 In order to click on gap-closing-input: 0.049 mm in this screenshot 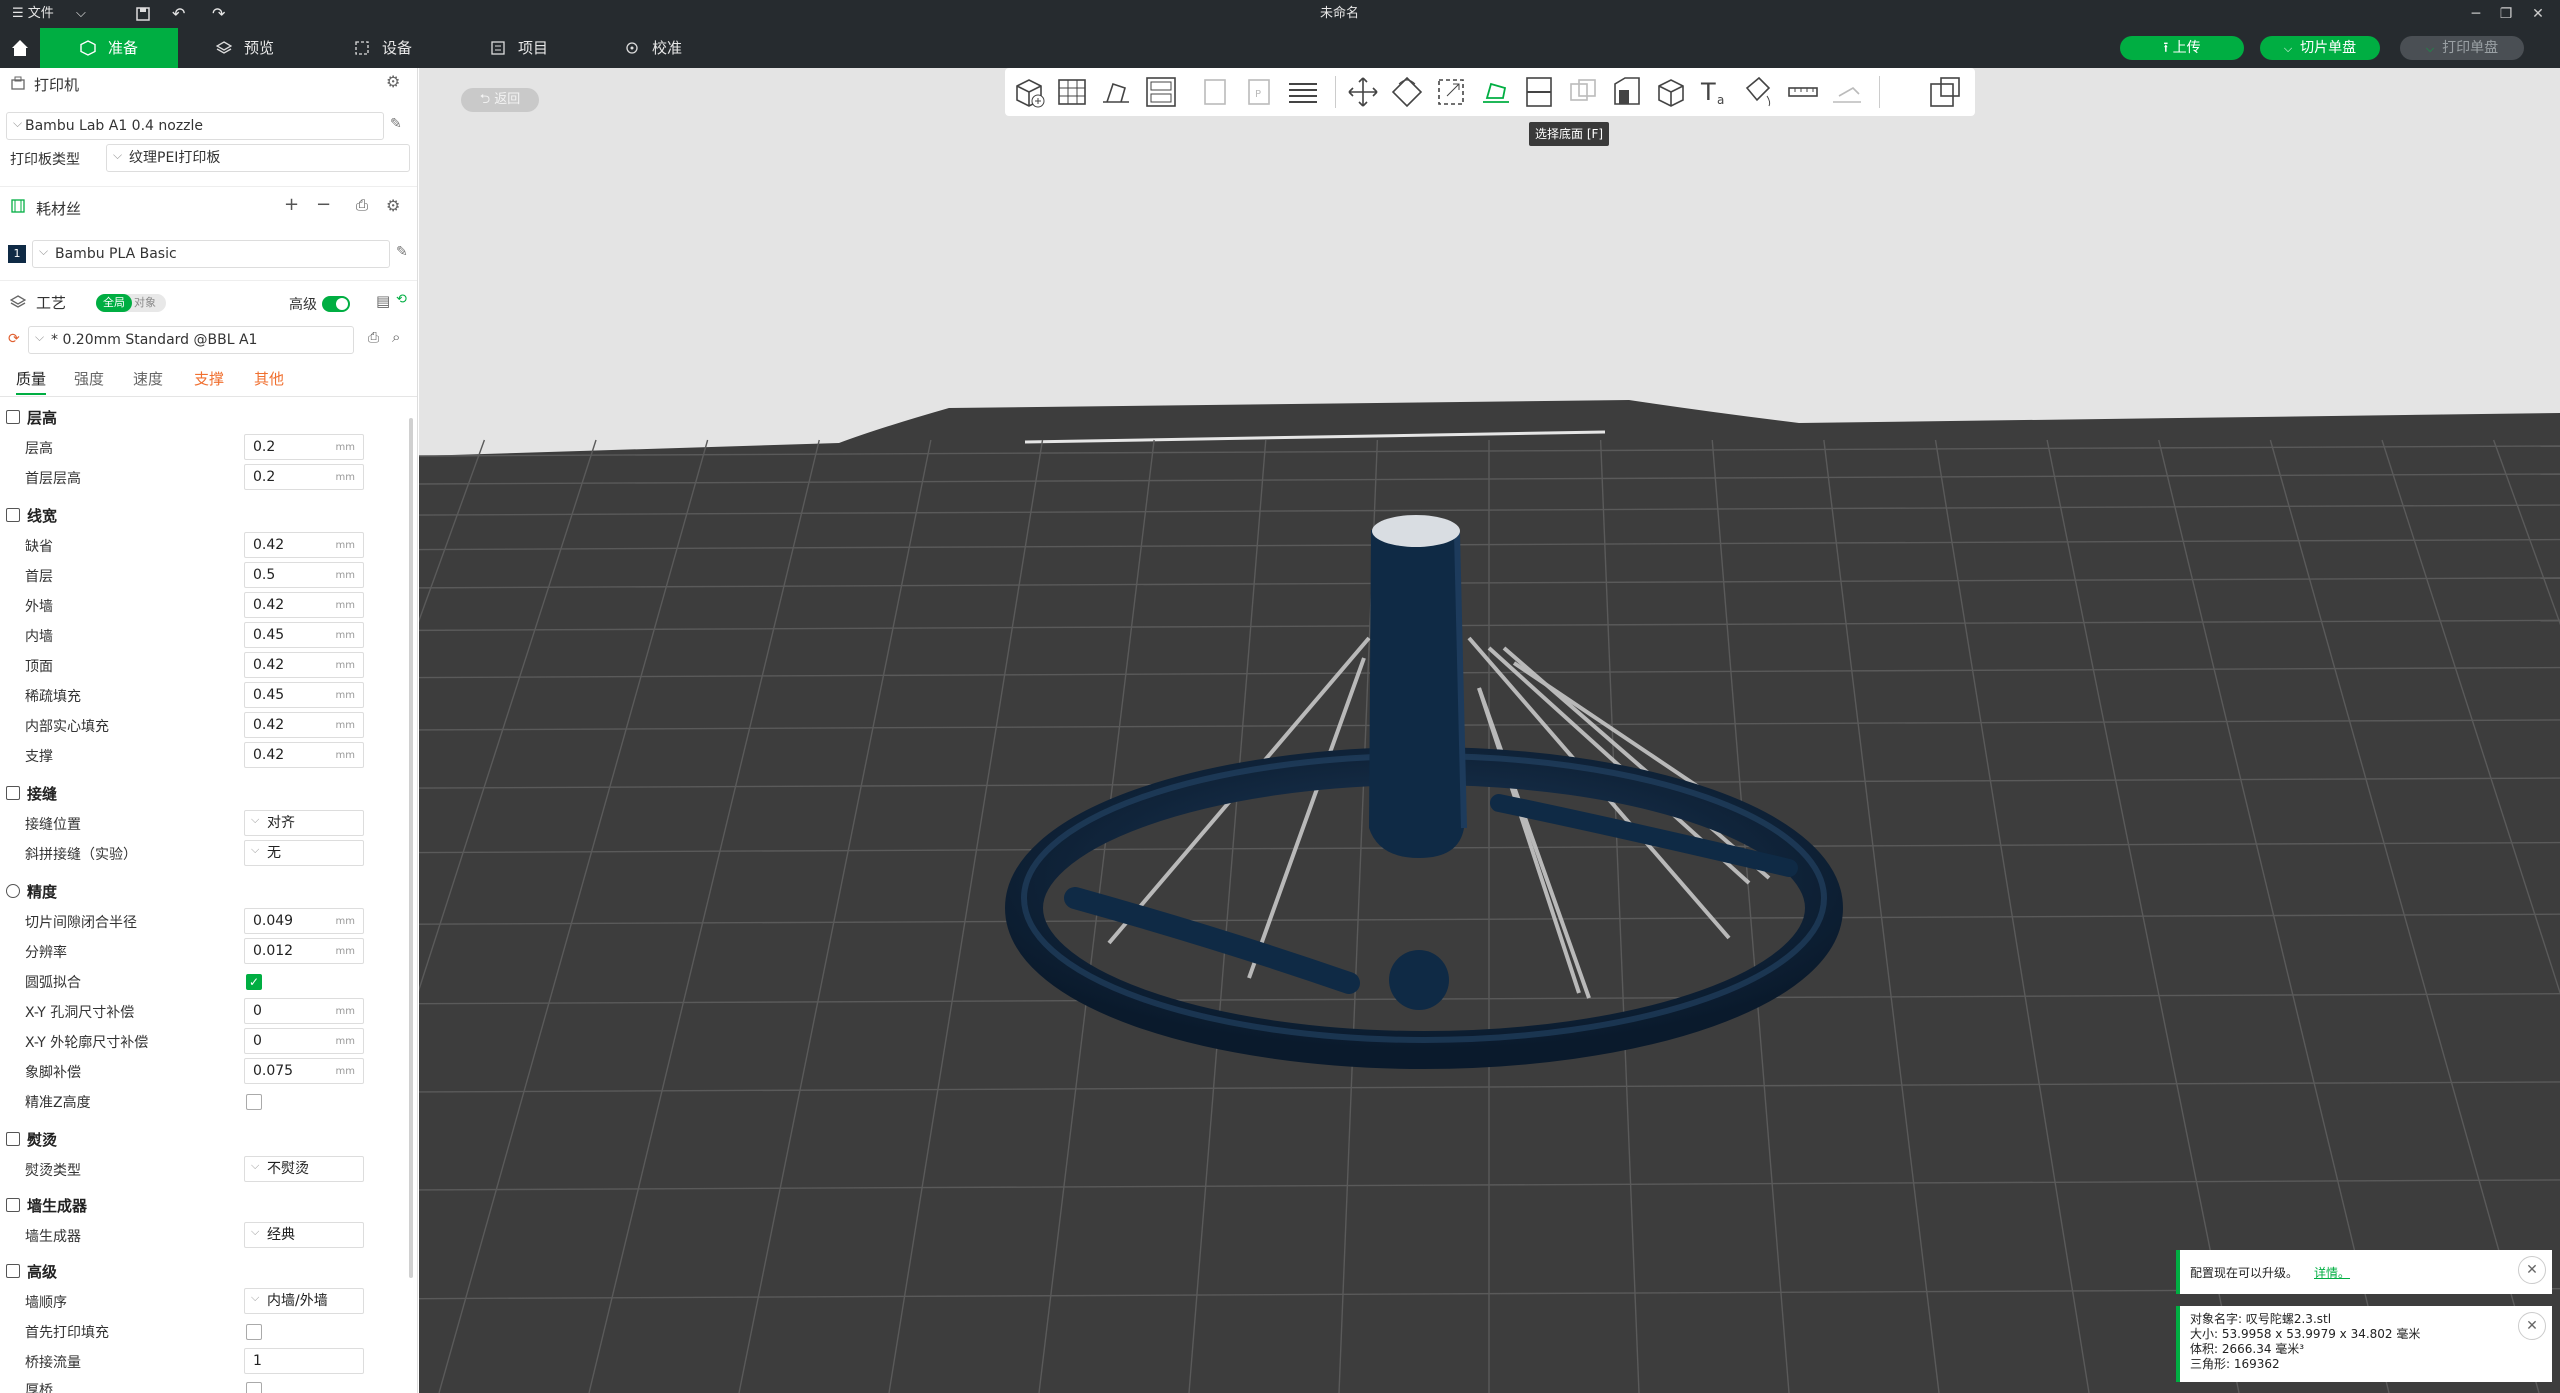, I will do `click(304, 921)`.